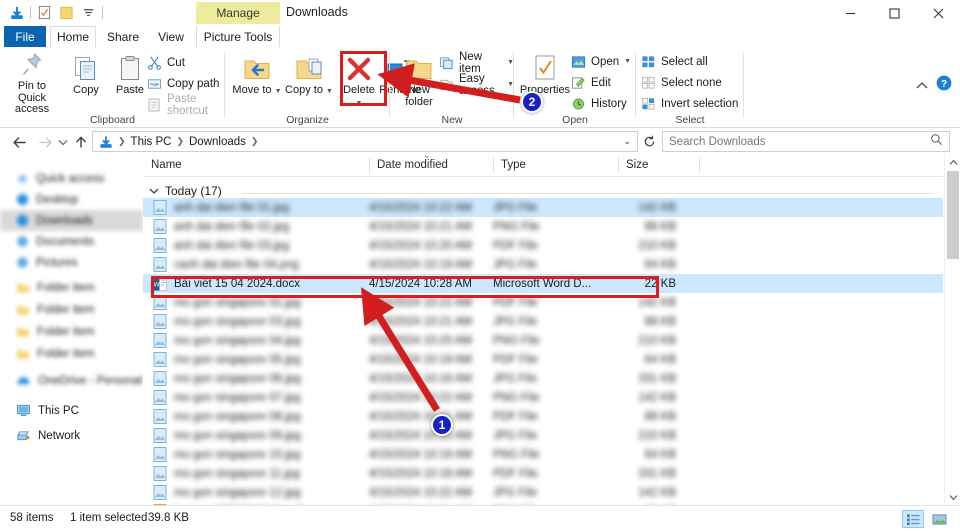 Image resolution: width=960 pixels, height=531 pixels. What do you see at coordinates (922, 86) in the screenshot?
I see `collapse-ribbon-icon` at bounding box center [922, 86].